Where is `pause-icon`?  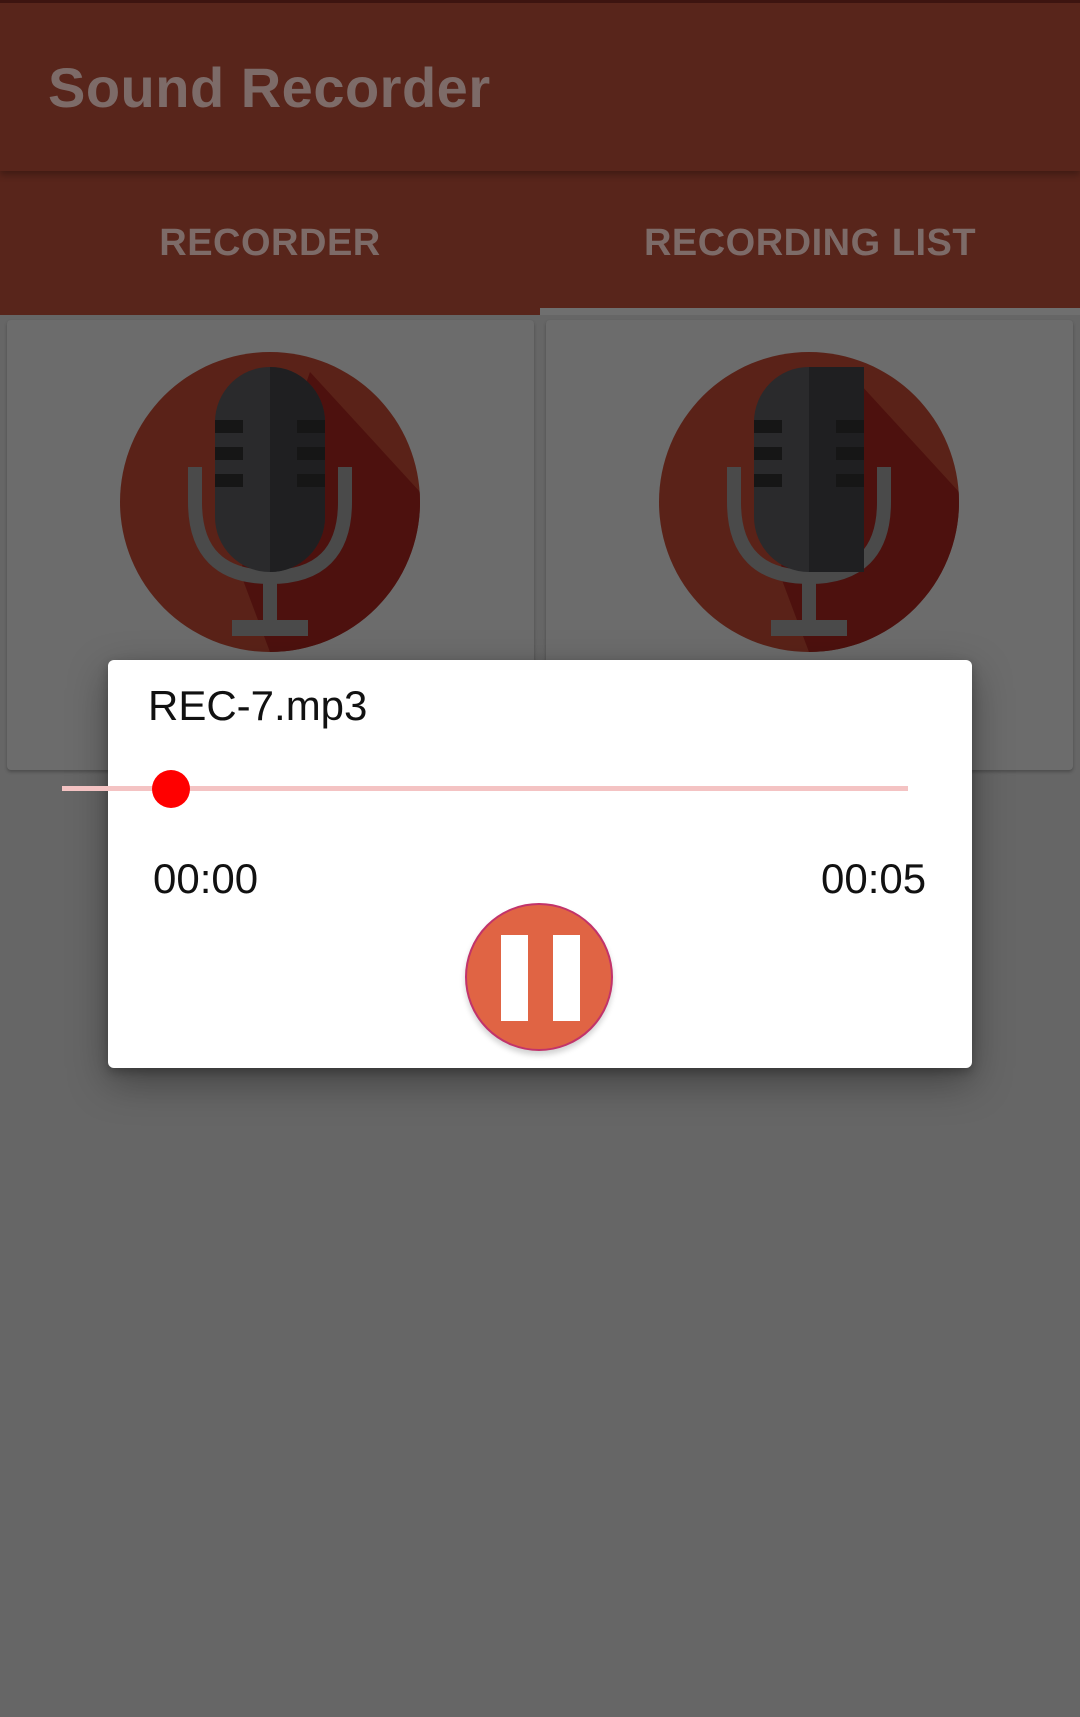
pause-icon is located at coordinates (514, 978).